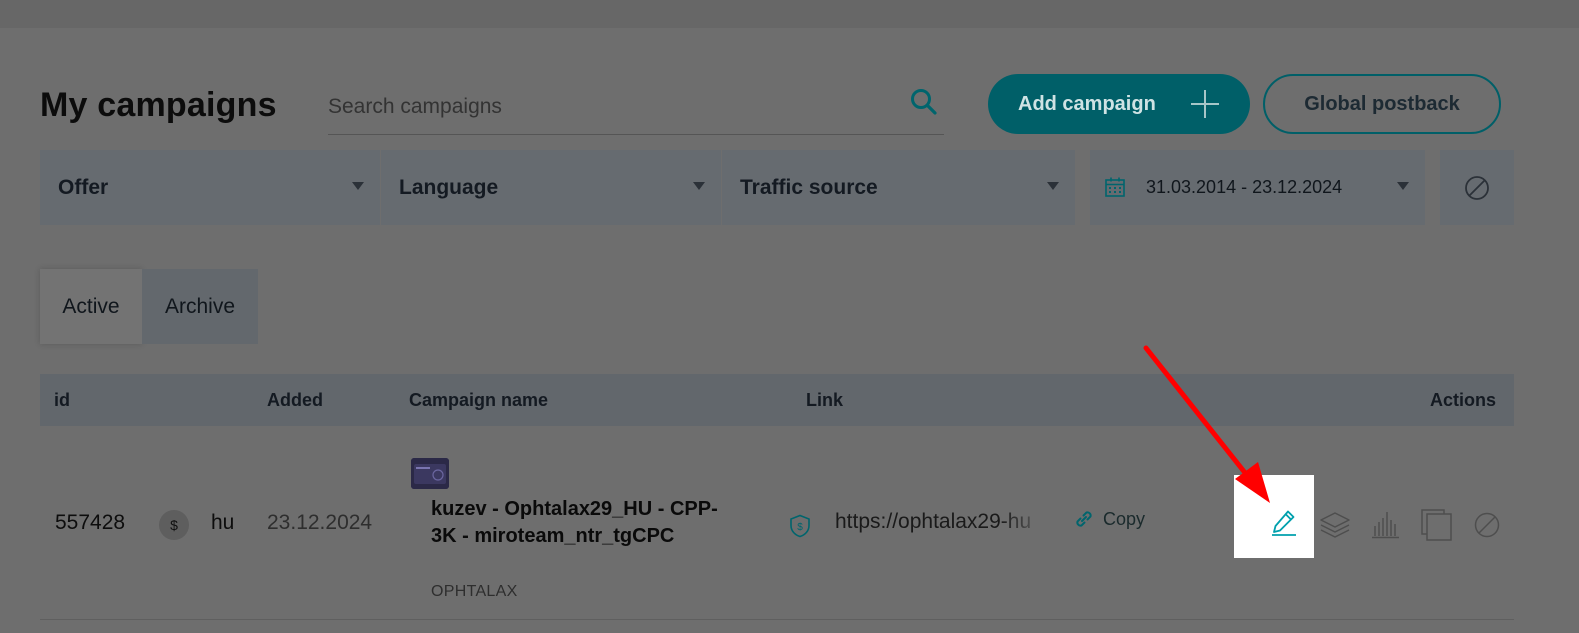 This screenshot has width=1579, height=633. What do you see at coordinates (1463, 400) in the screenshot?
I see `column-header-actions: Actions` at bounding box center [1463, 400].